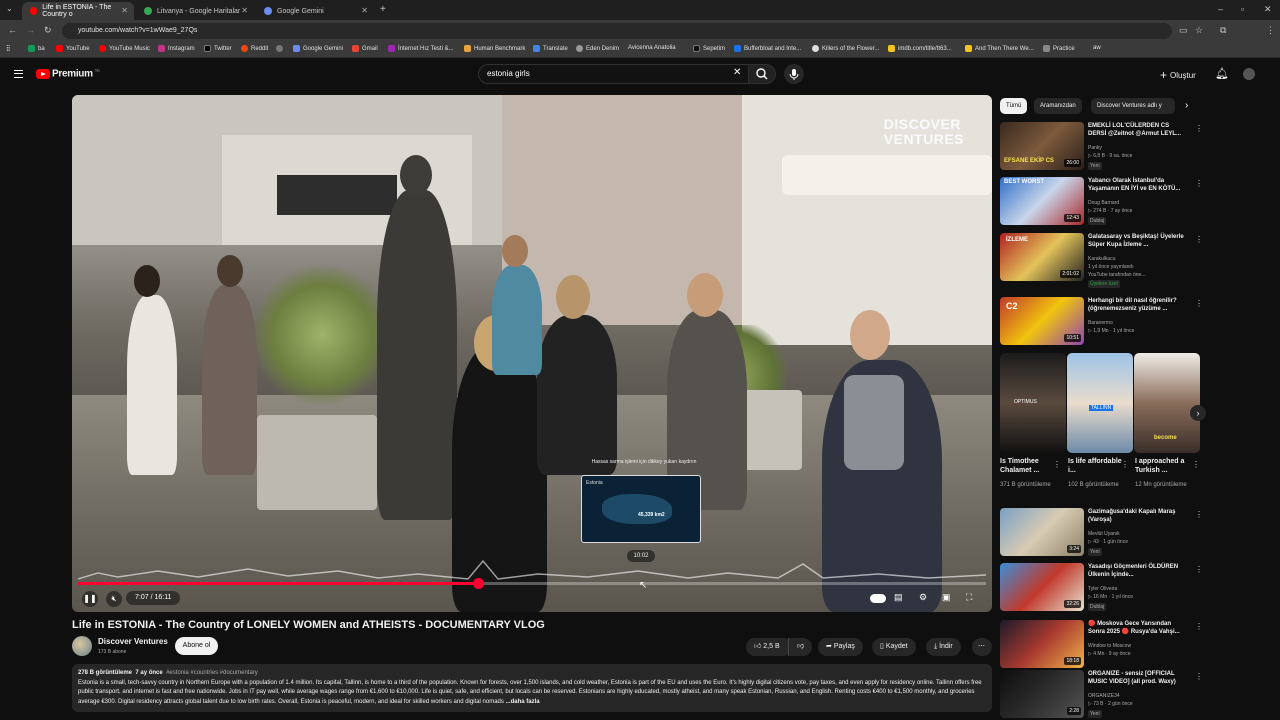 The image size is (1280, 720). What do you see at coordinates (943, 647) in the screenshot?
I see `download-button: ⤓ İndir` at bounding box center [943, 647].